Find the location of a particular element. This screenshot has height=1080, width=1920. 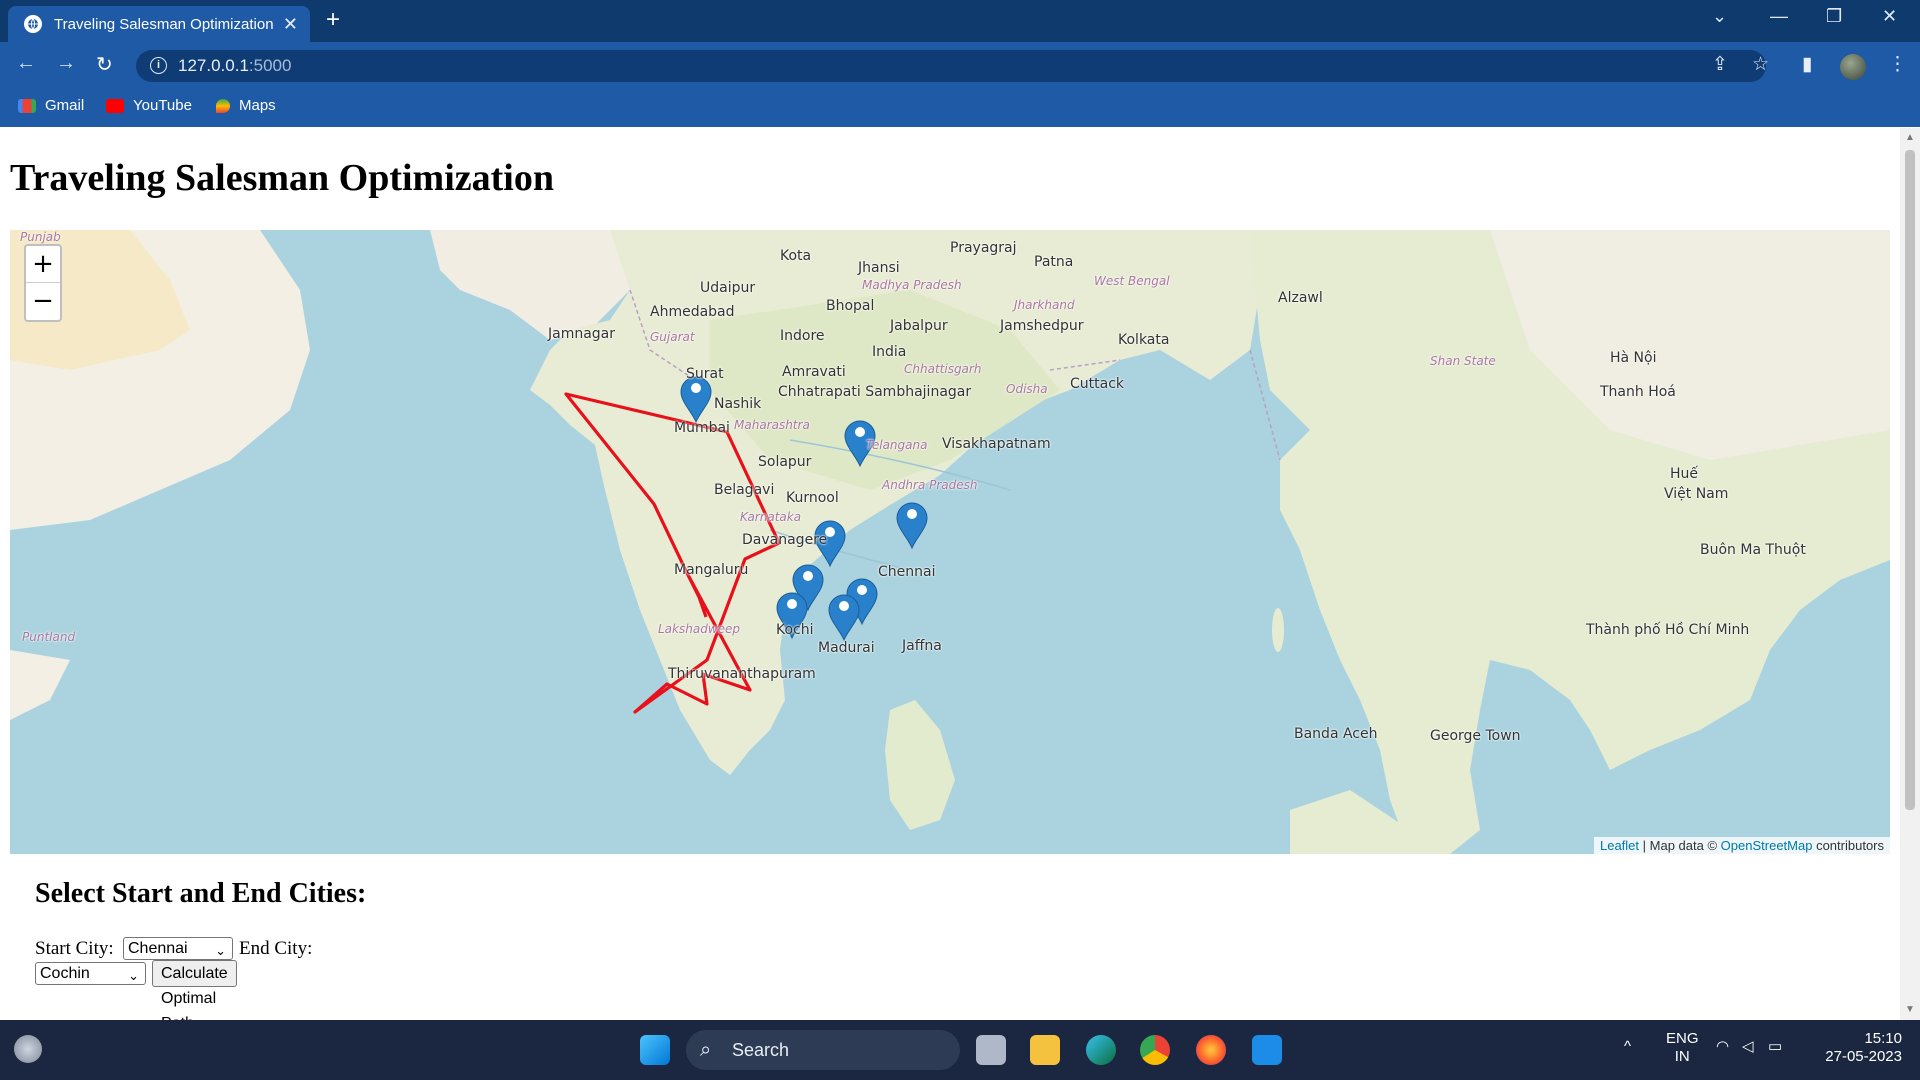

map-place-label: Việt Nam is located at coordinates (1696, 494).